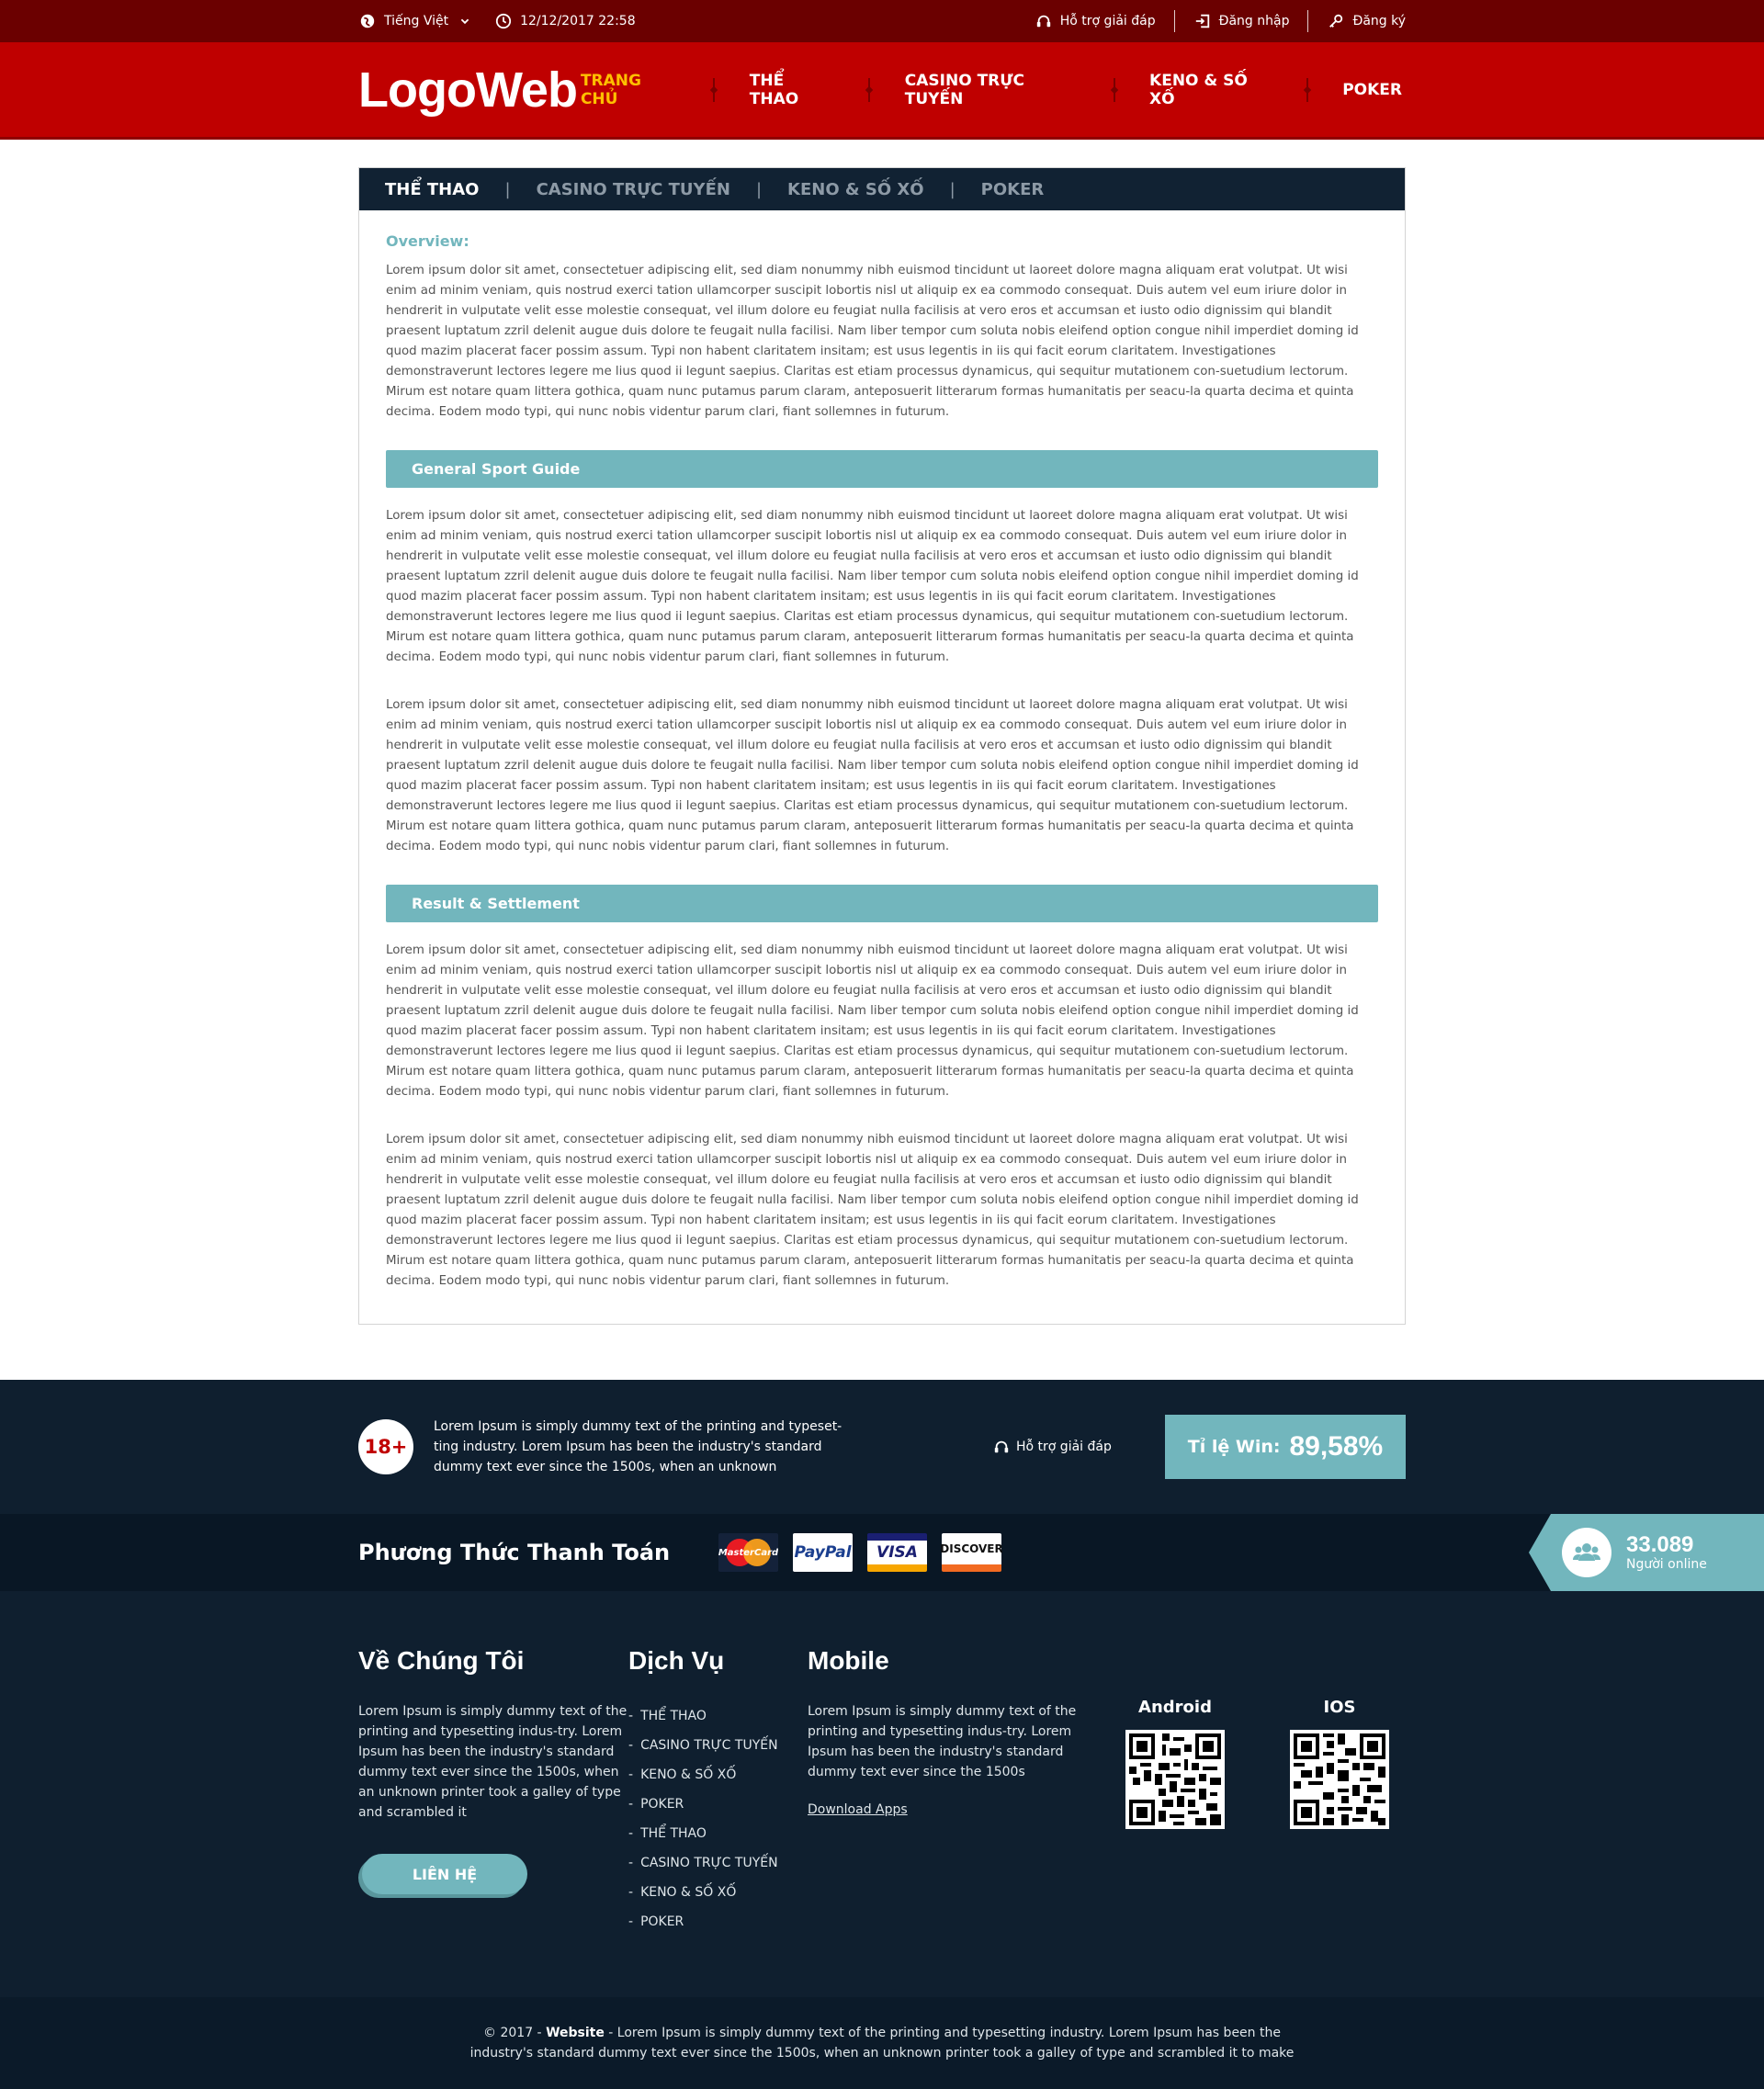  I want to click on nav-item-keno: KENO & SỐ XỐ, so click(1210, 90).